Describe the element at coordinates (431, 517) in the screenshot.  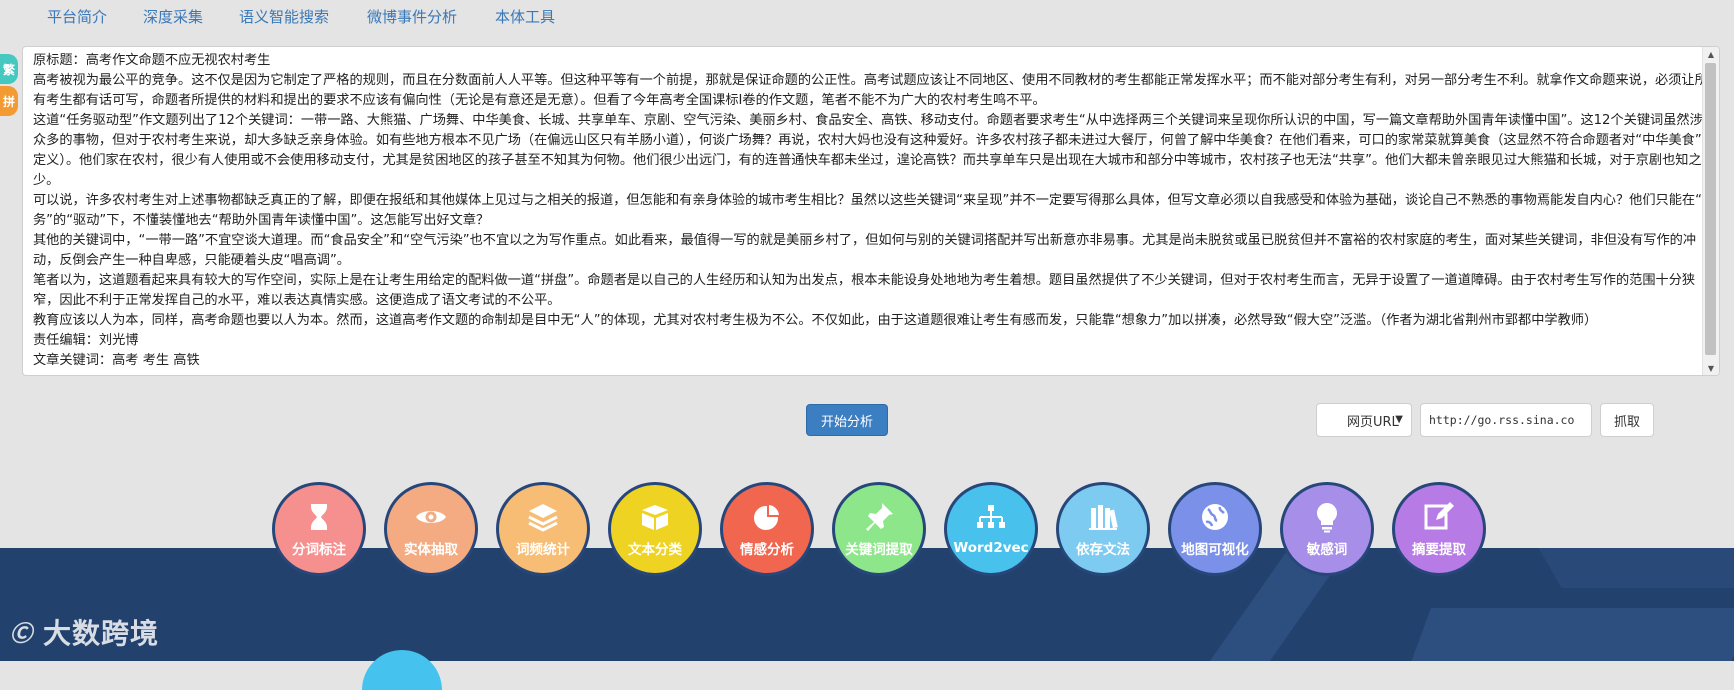
I see `eye-icon` at that location.